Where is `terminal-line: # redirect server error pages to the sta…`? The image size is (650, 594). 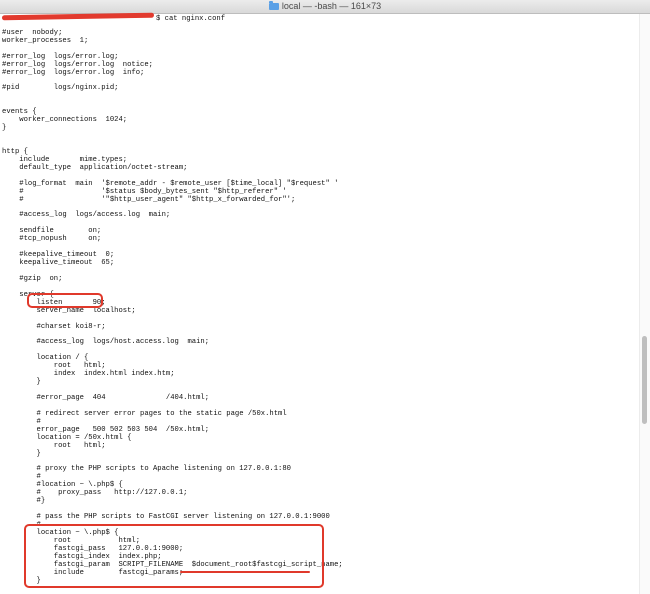
terminal-line: # redirect server error pages to the sta… is located at coordinates (144, 413).